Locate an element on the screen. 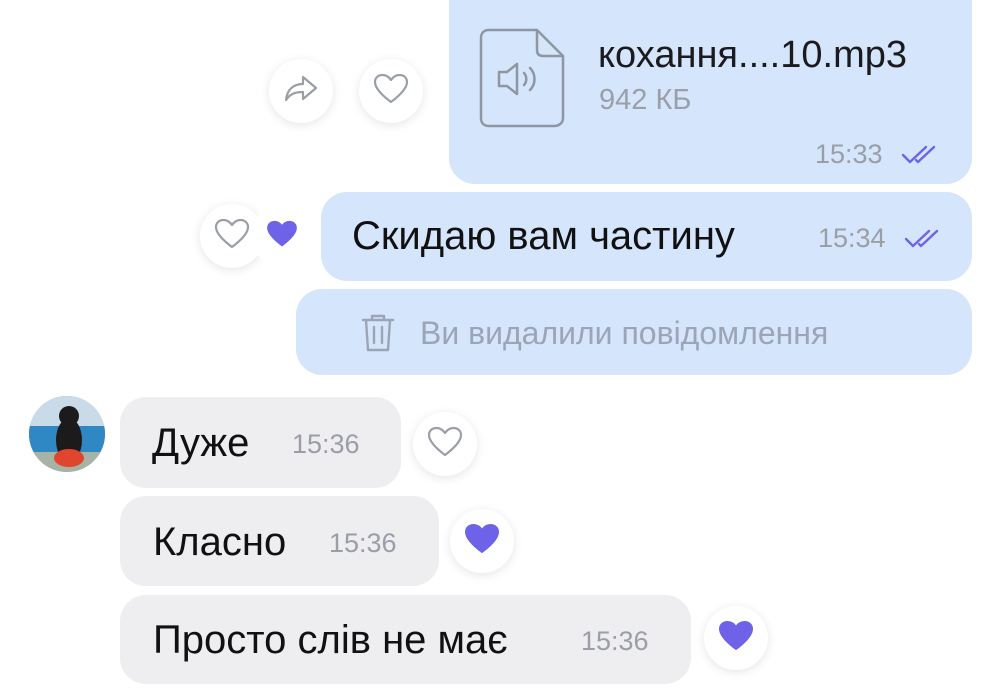  file-message-bubble: кохання....10.mp3 942 КБ 15:33 is located at coordinates (710, 92).